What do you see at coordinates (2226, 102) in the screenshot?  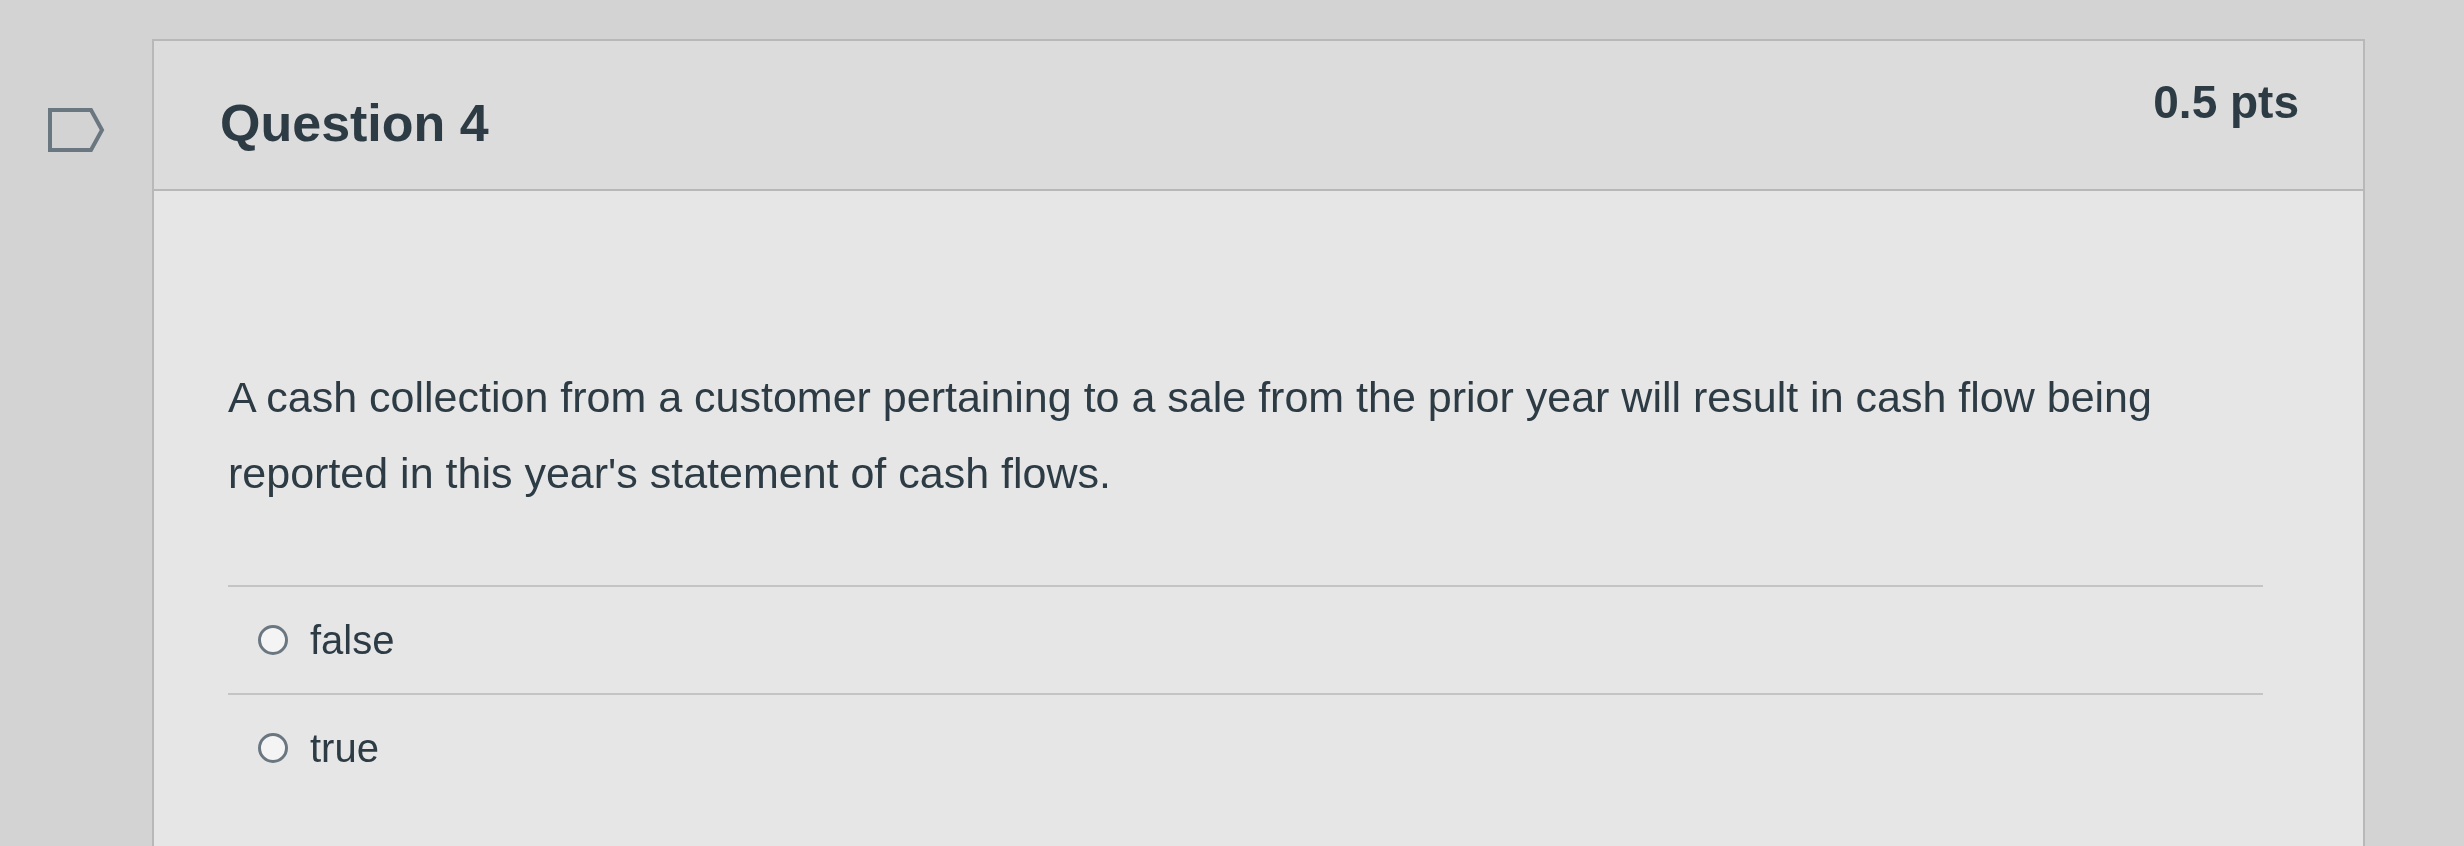 I see `question-points: 0.5 pts` at bounding box center [2226, 102].